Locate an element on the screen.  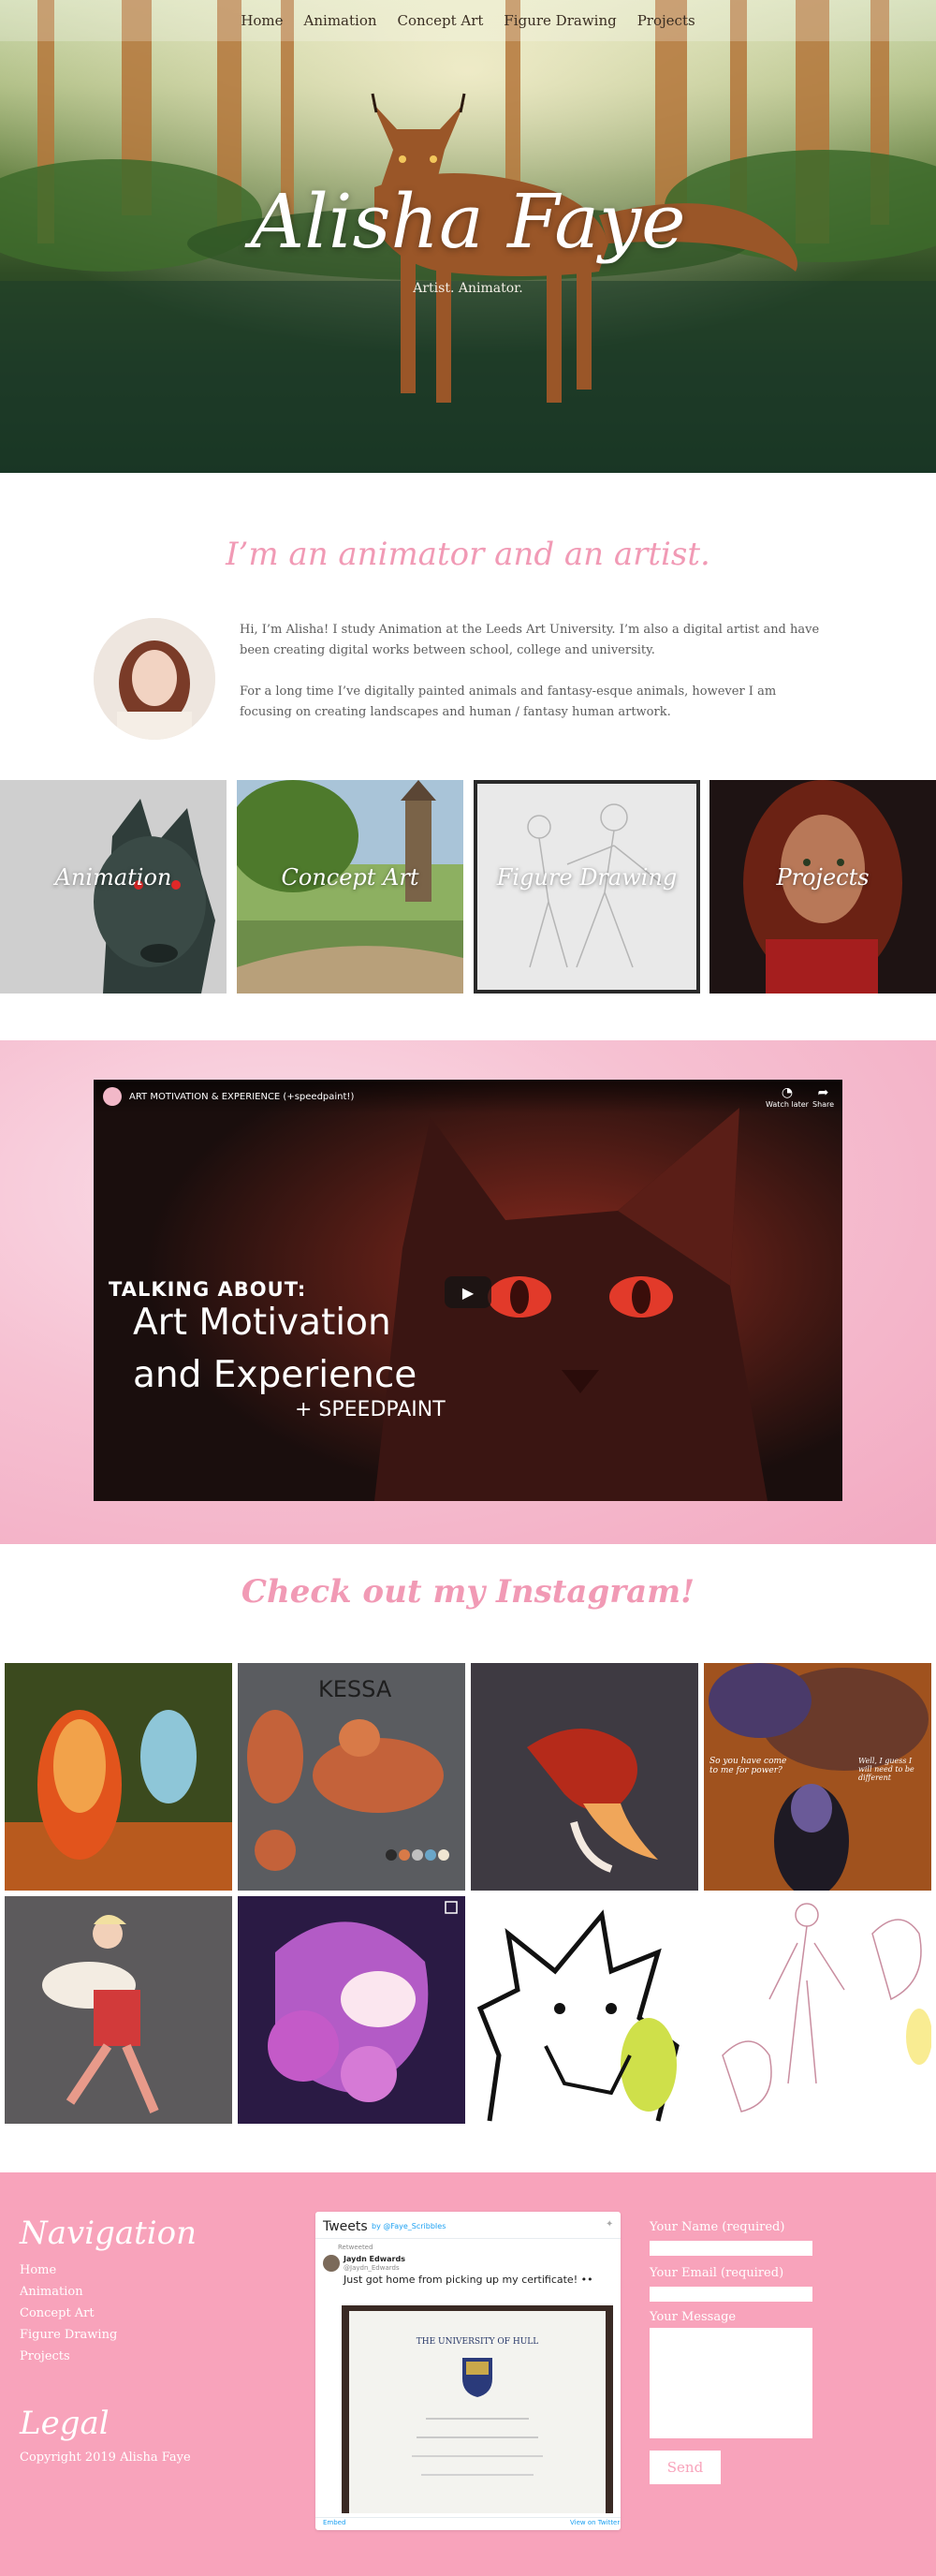
footer-legal-heading: Legal is located at coordinates (65, 2423).